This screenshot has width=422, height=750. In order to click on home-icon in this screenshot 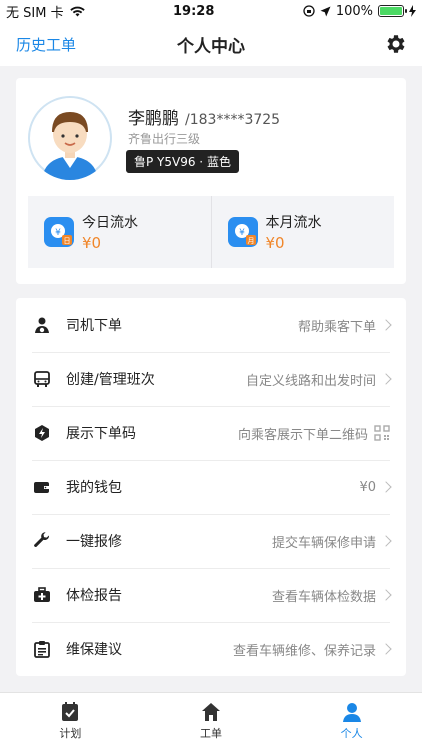, I will do `click(211, 712)`.